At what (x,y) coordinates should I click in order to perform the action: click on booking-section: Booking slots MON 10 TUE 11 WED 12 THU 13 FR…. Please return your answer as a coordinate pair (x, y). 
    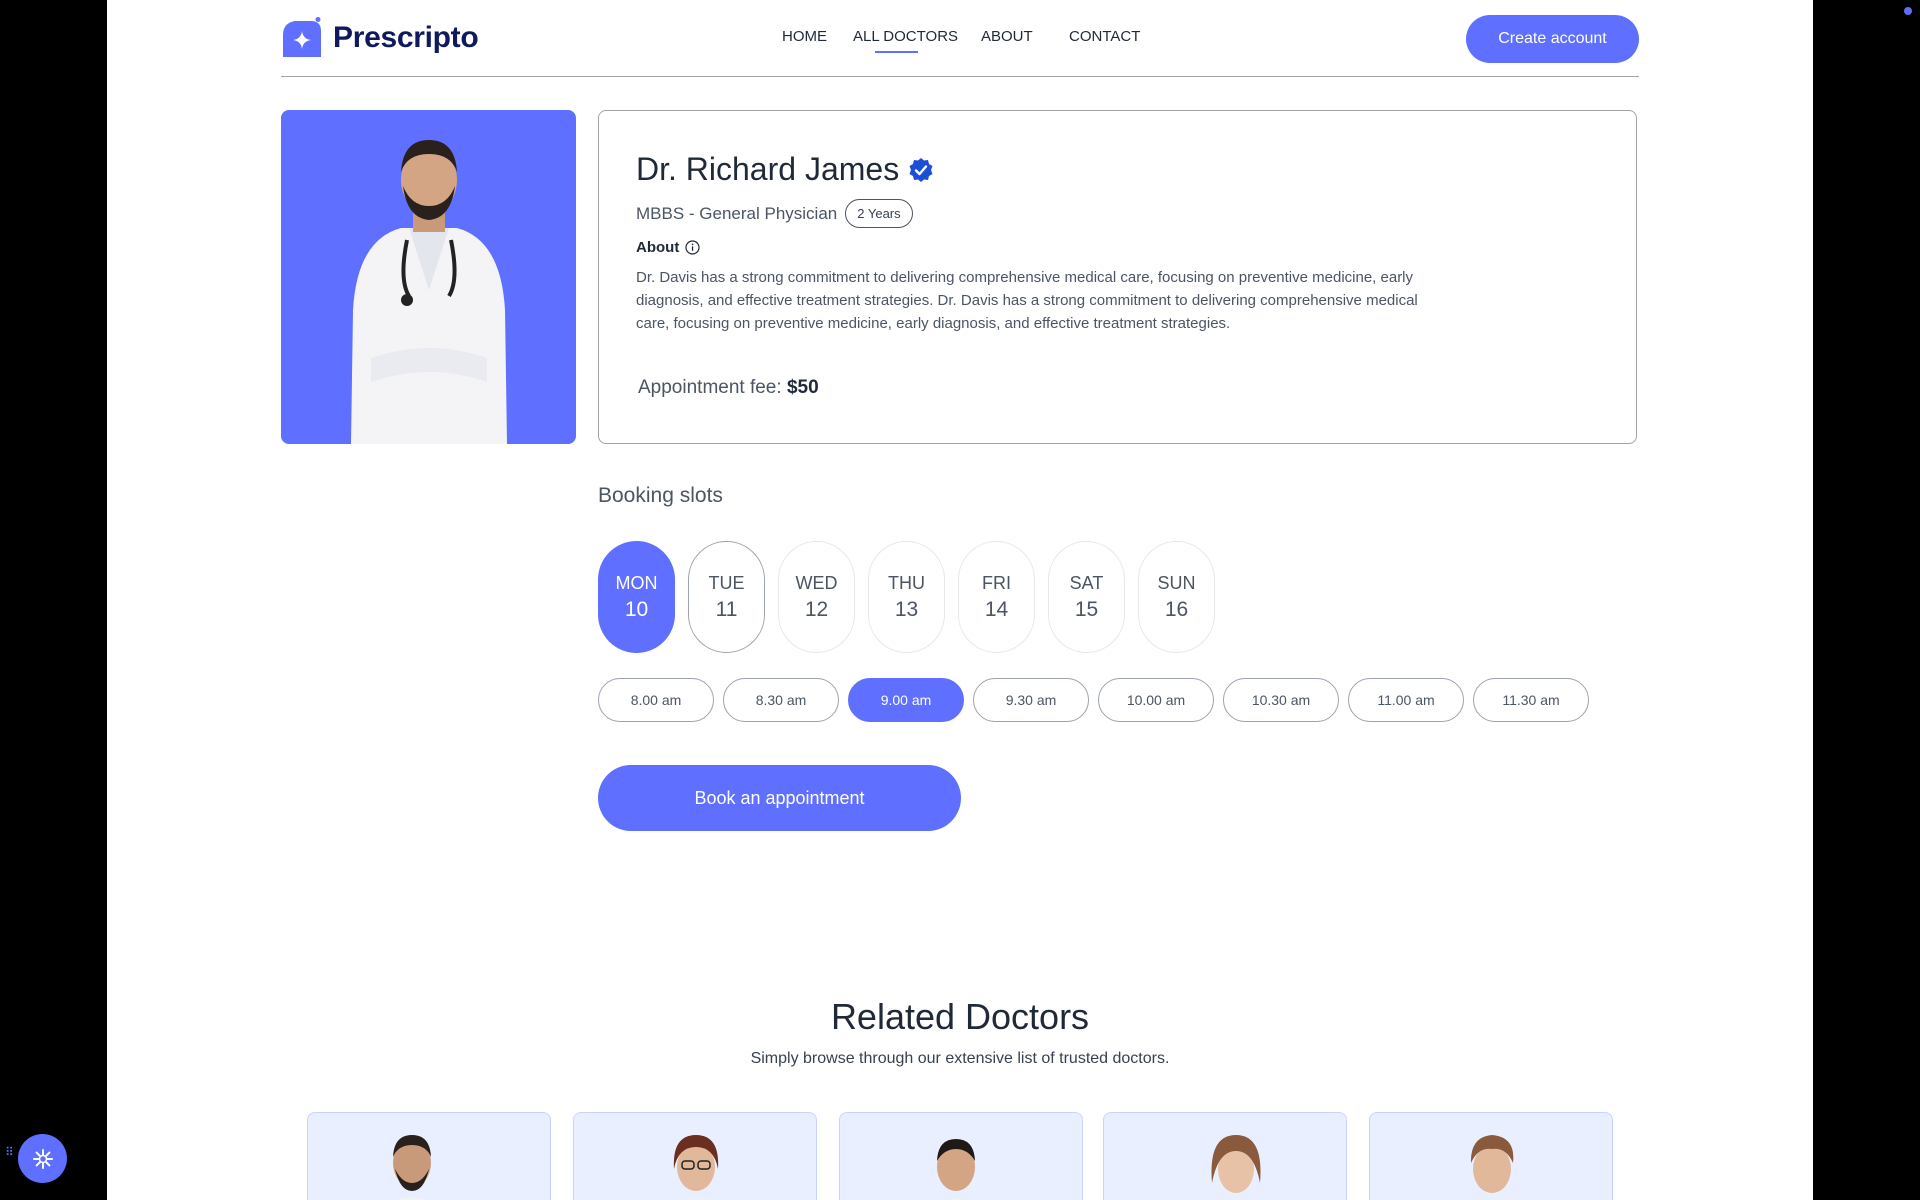
    Looking at the image, I should click on (1093, 657).